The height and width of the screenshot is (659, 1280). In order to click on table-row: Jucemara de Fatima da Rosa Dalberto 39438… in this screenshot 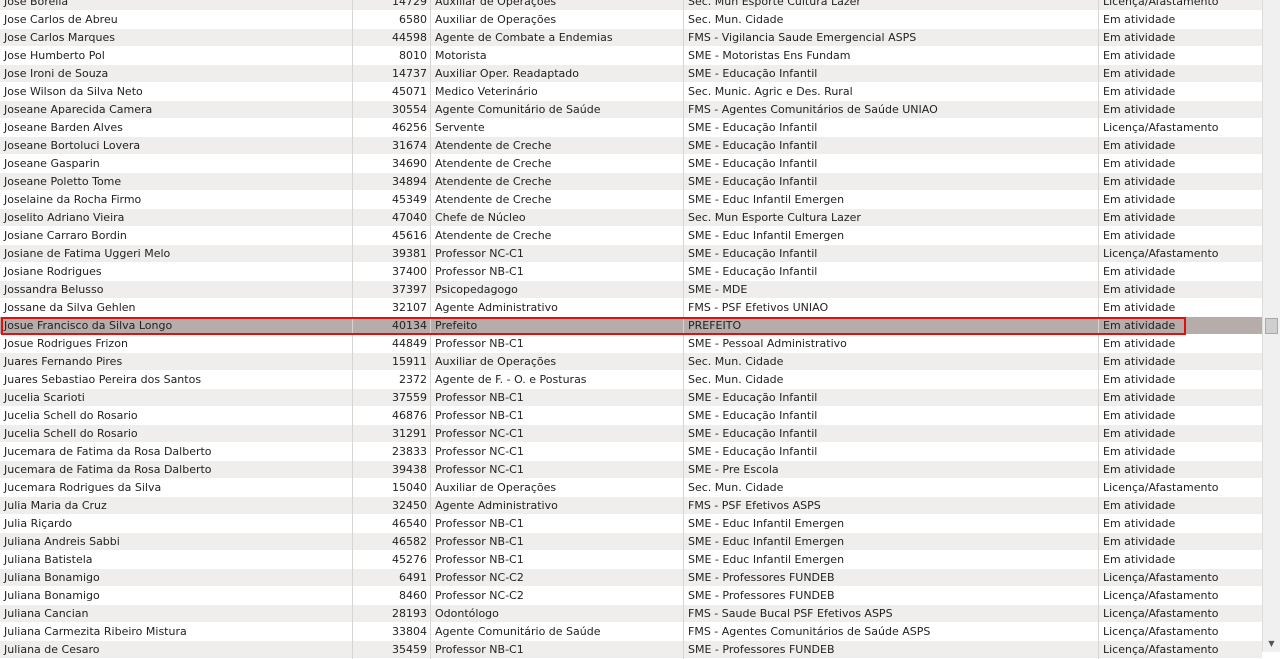, I will do `click(631, 470)`.